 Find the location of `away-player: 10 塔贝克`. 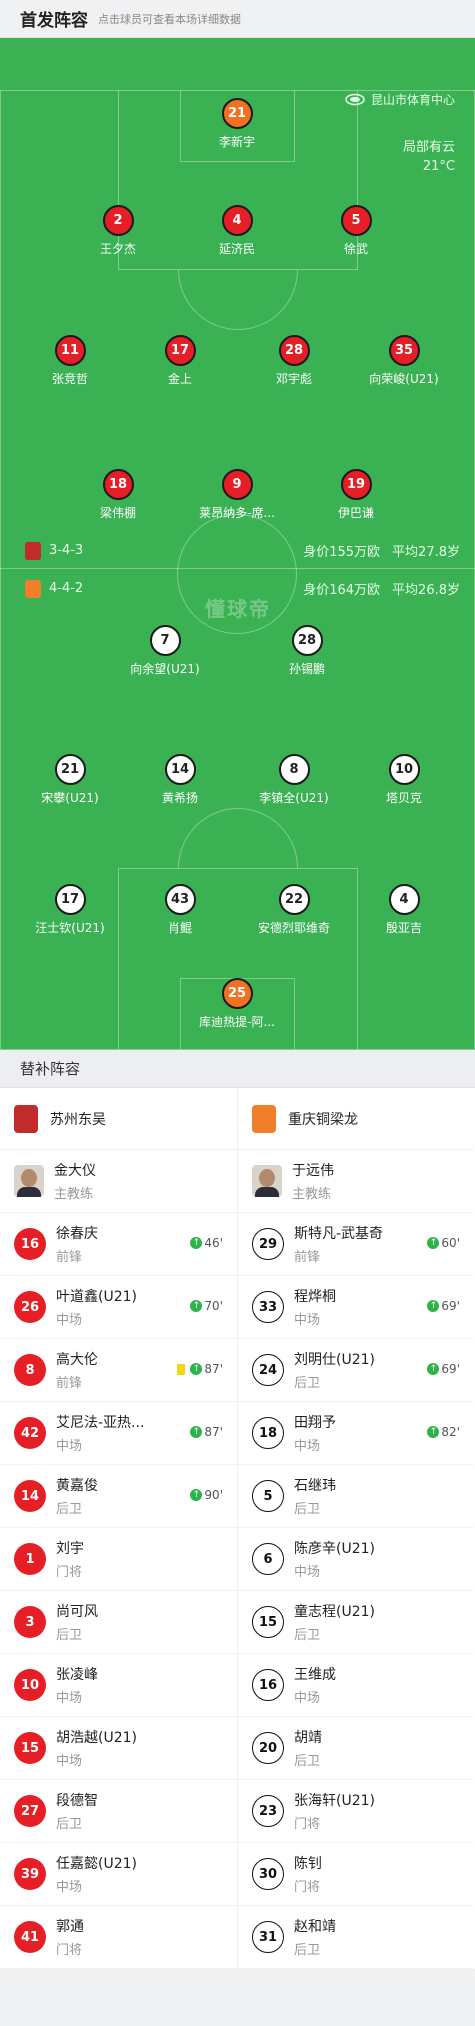

away-player: 10 塔贝克 is located at coordinates (404, 780).